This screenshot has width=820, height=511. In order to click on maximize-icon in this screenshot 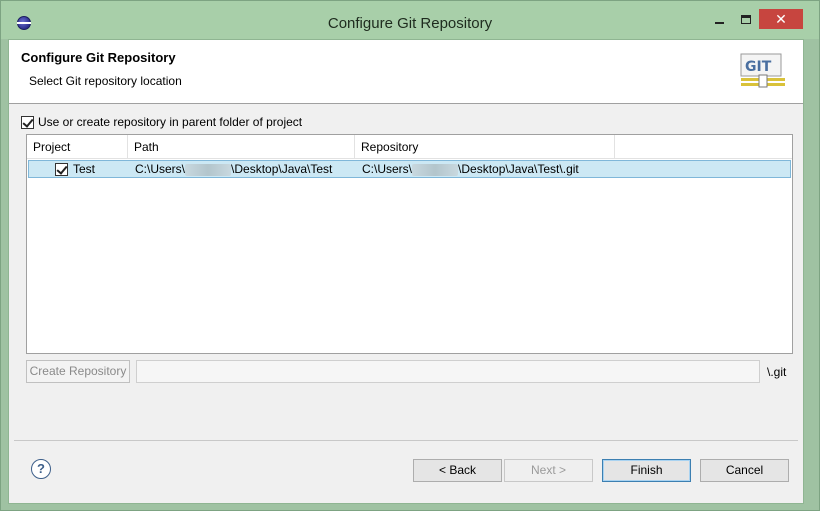, I will do `click(746, 20)`.